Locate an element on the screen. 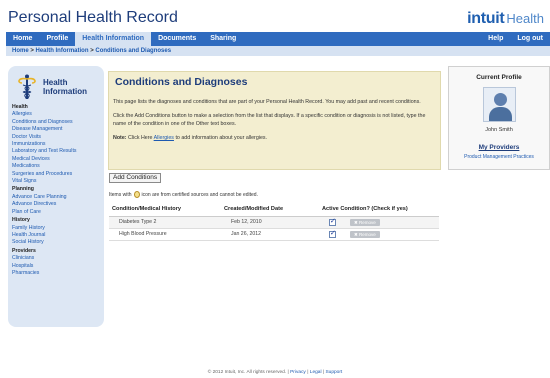 Image resolution: width=550 pixels, height=378 pixels. help-link: Help is located at coordinates (495, 39).